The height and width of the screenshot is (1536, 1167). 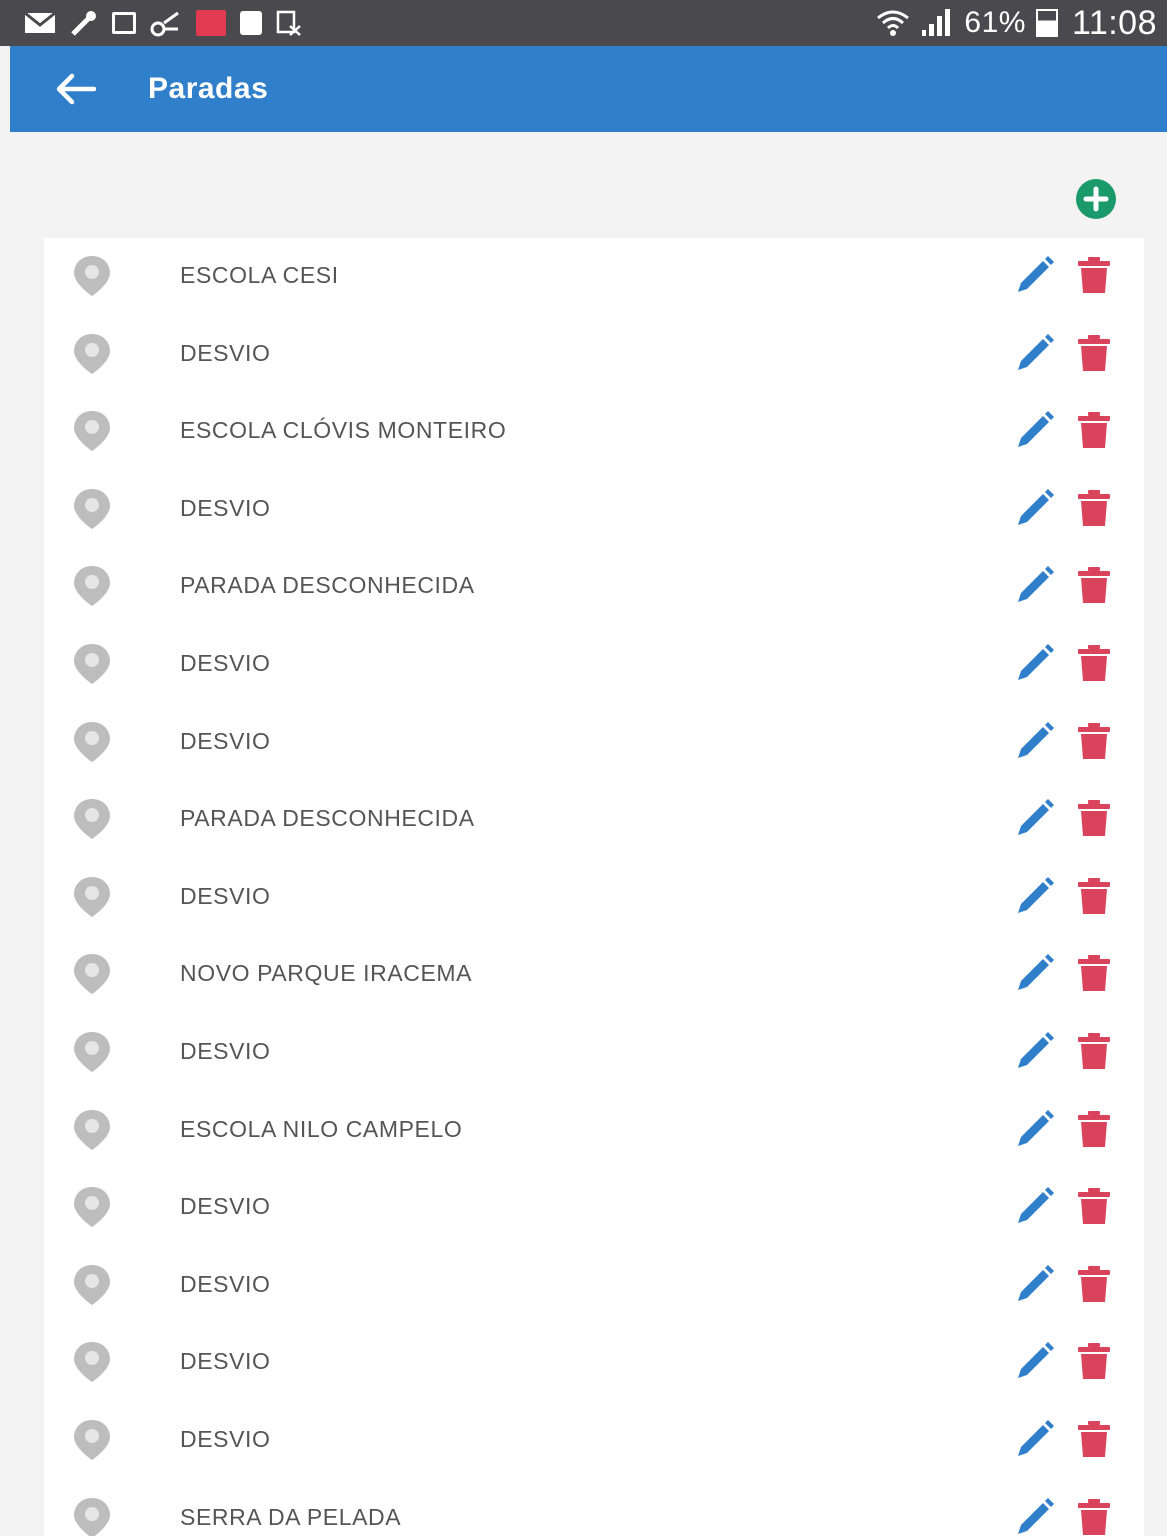 What do you see at coordinates (76, 89) in the screenshot?
I see `back-button` at bounding box center [76, 89].